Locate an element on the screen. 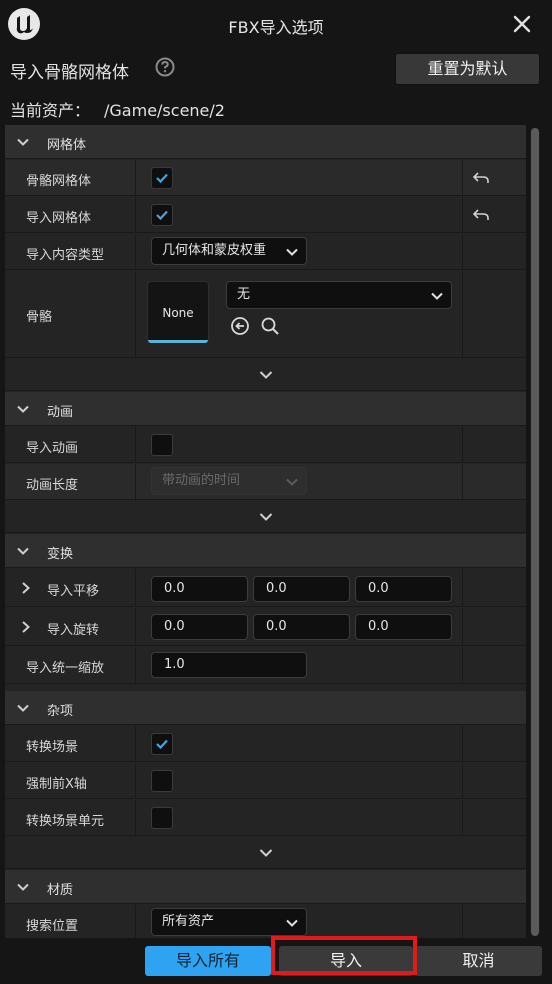 The height and width of the screenshot is (984, 552). help-icon is located at coordinates (165, 67).